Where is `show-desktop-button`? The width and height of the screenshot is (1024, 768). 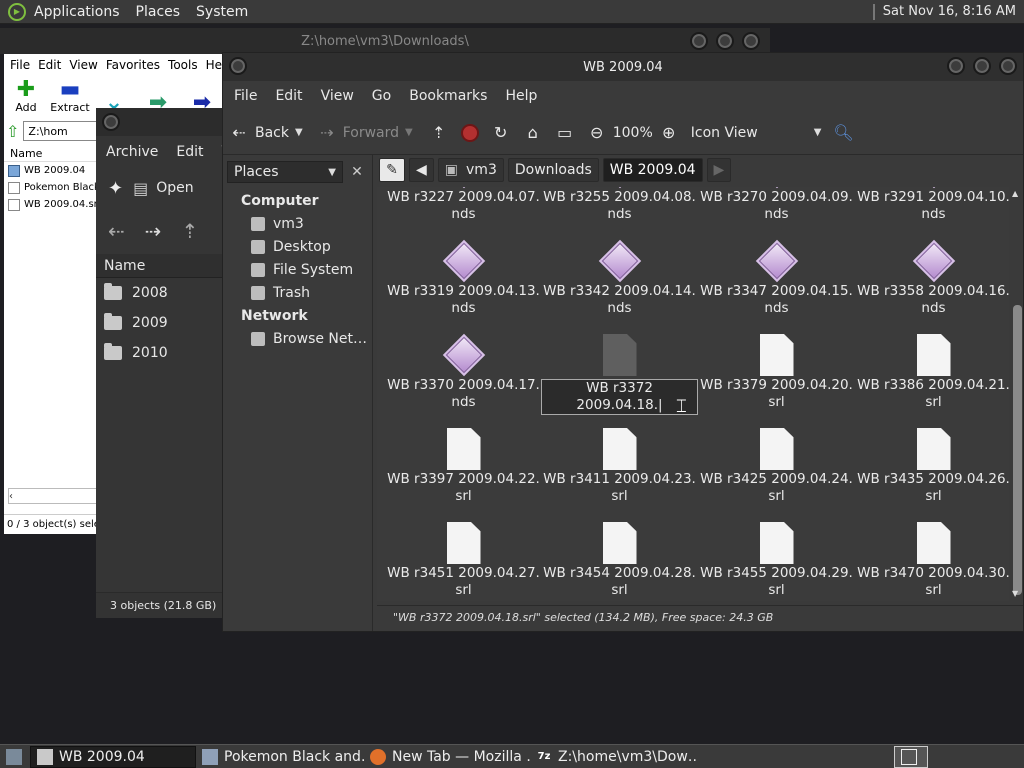
show-desktop-button is located at coordinates (15, 757).